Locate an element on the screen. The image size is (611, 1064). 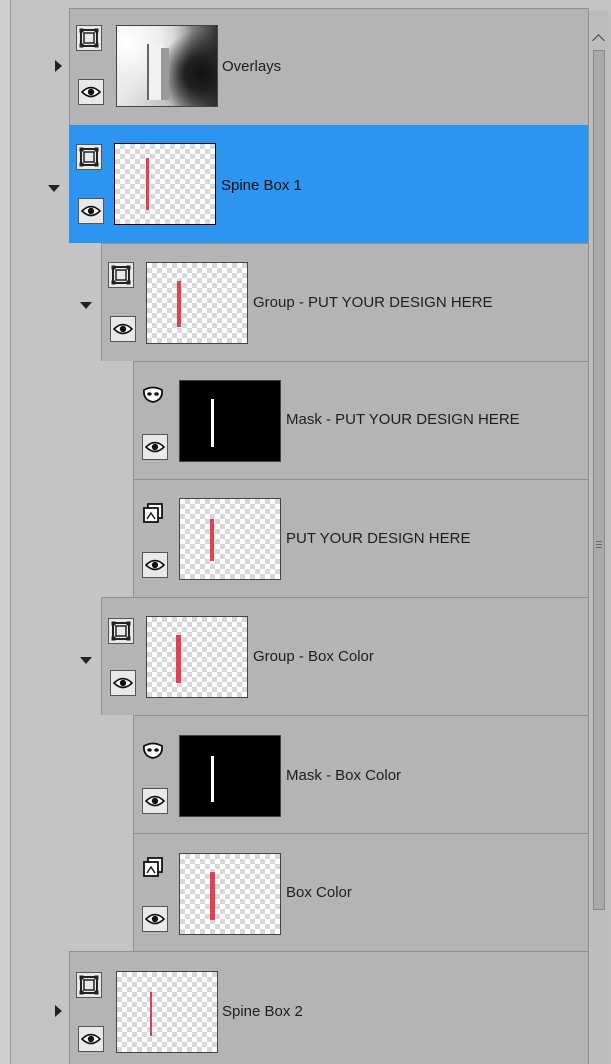
scroll-up-arrow-icon is located at coordinates (599, 40).